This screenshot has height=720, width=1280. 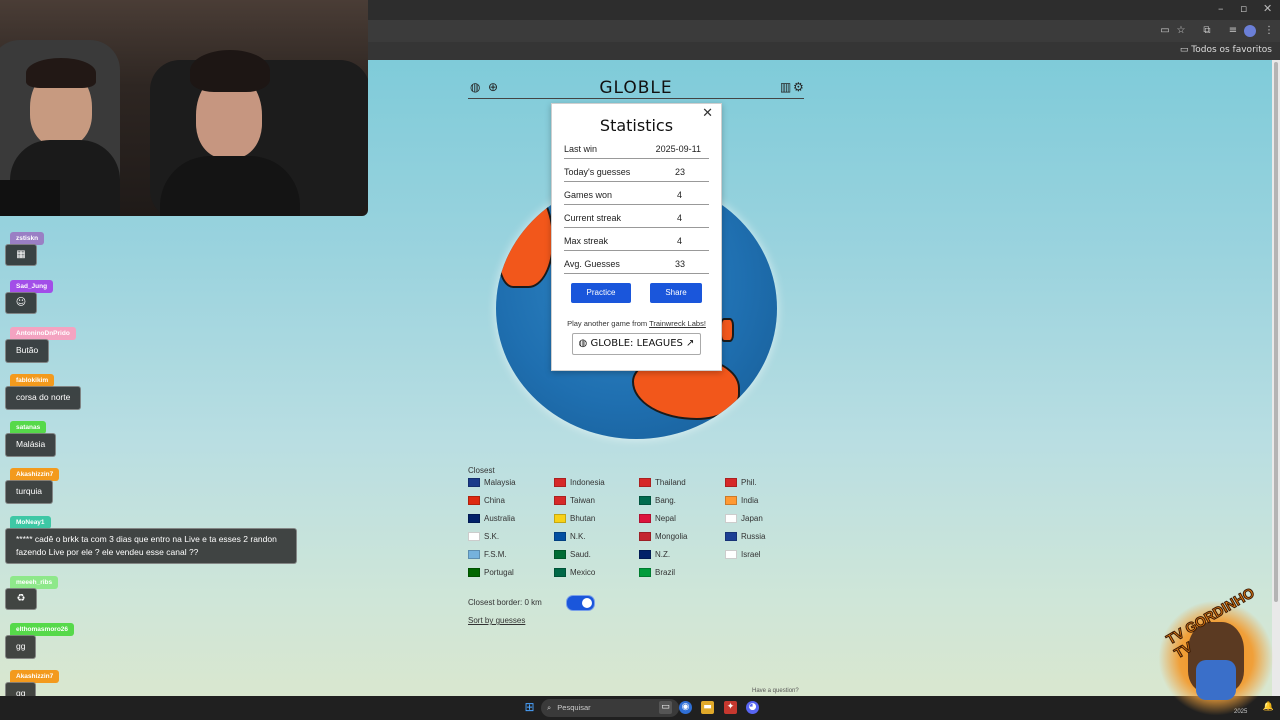 What do you see at coordinates (665, 707) in the screenshot?
I see `task-view-icon: ▭` at bounding box center [665, 707].